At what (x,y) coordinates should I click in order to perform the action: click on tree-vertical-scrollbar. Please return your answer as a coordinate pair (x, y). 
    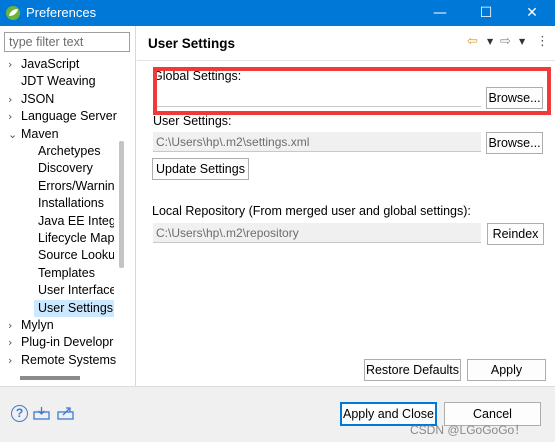
    Looking at the image, I should click on (121, 204).